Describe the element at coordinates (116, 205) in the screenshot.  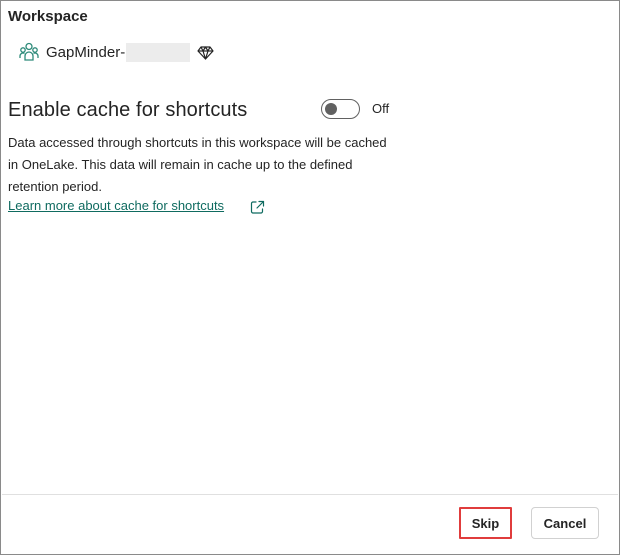
I see `learn-more-link: Learn more about cache for shortcuts` at that location.